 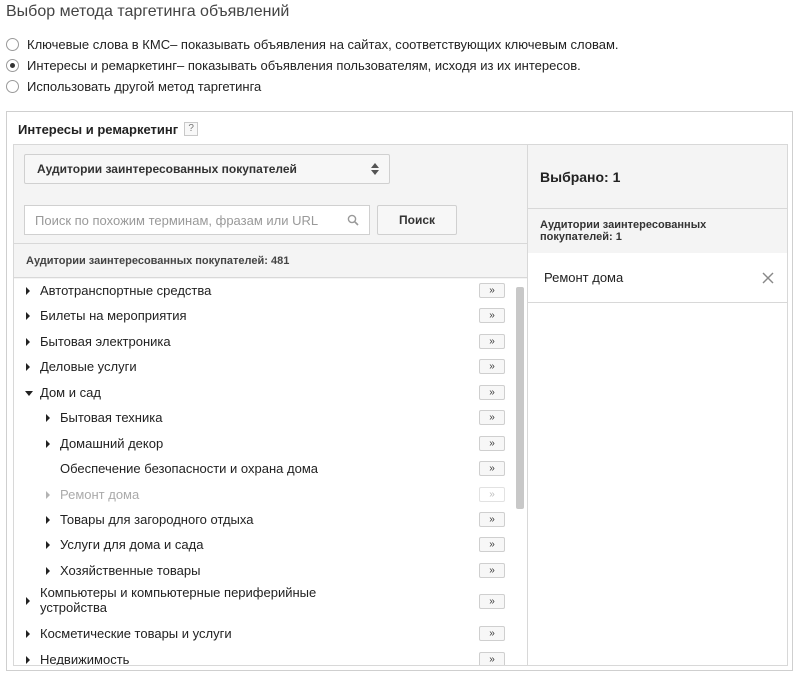 What do you see at coordinates (264, 545) in the screenshot?
I see `list-item: Услуги для дома и сада »` at bounding box center [264, 545].